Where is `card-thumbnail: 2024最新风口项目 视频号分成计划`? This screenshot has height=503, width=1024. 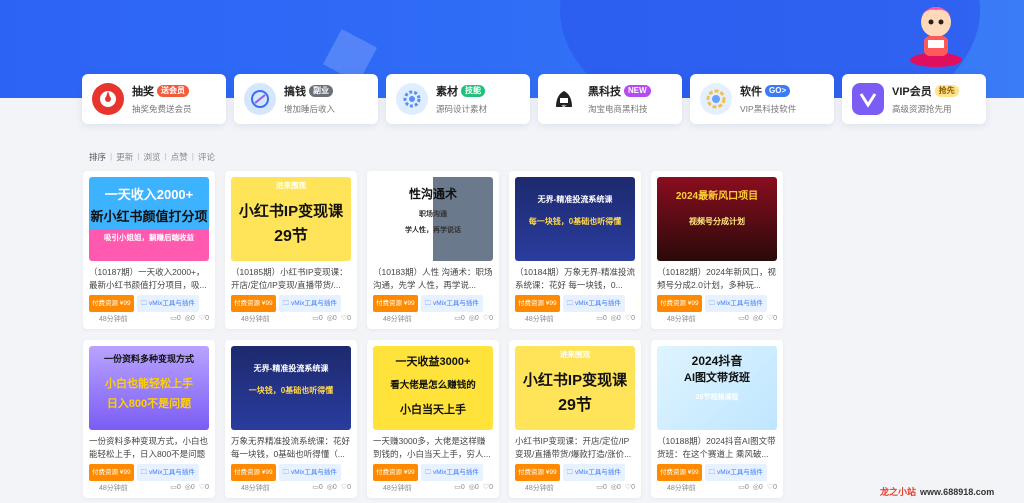 card-thumbnail: 2024最新风口项目 视频号分成计划 is located at coordinates (717, 219).